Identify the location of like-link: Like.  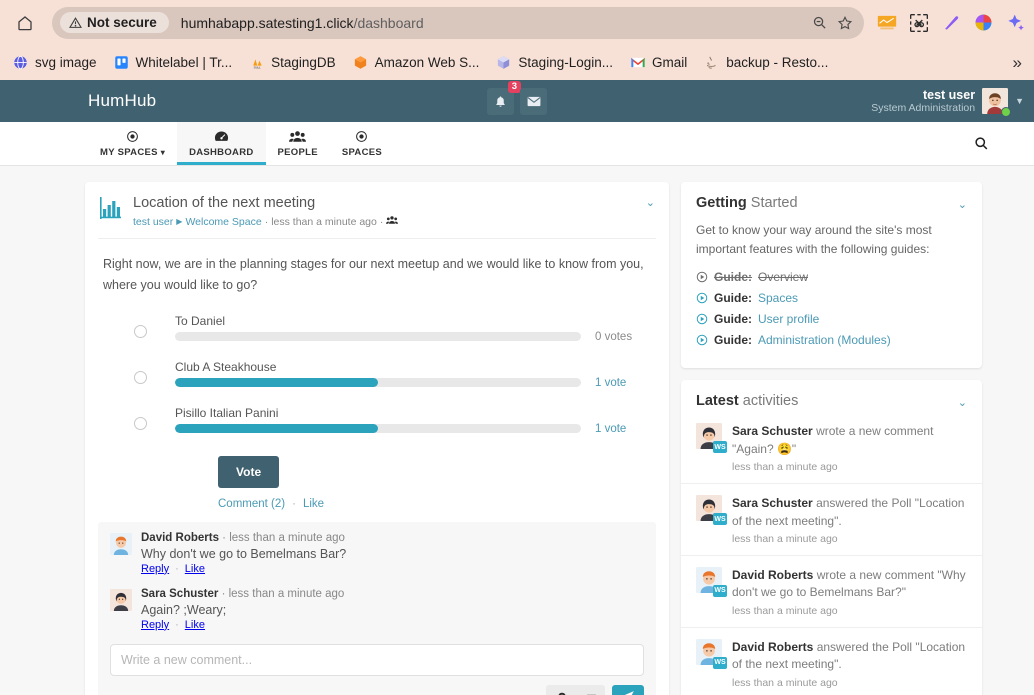
(313, 504).